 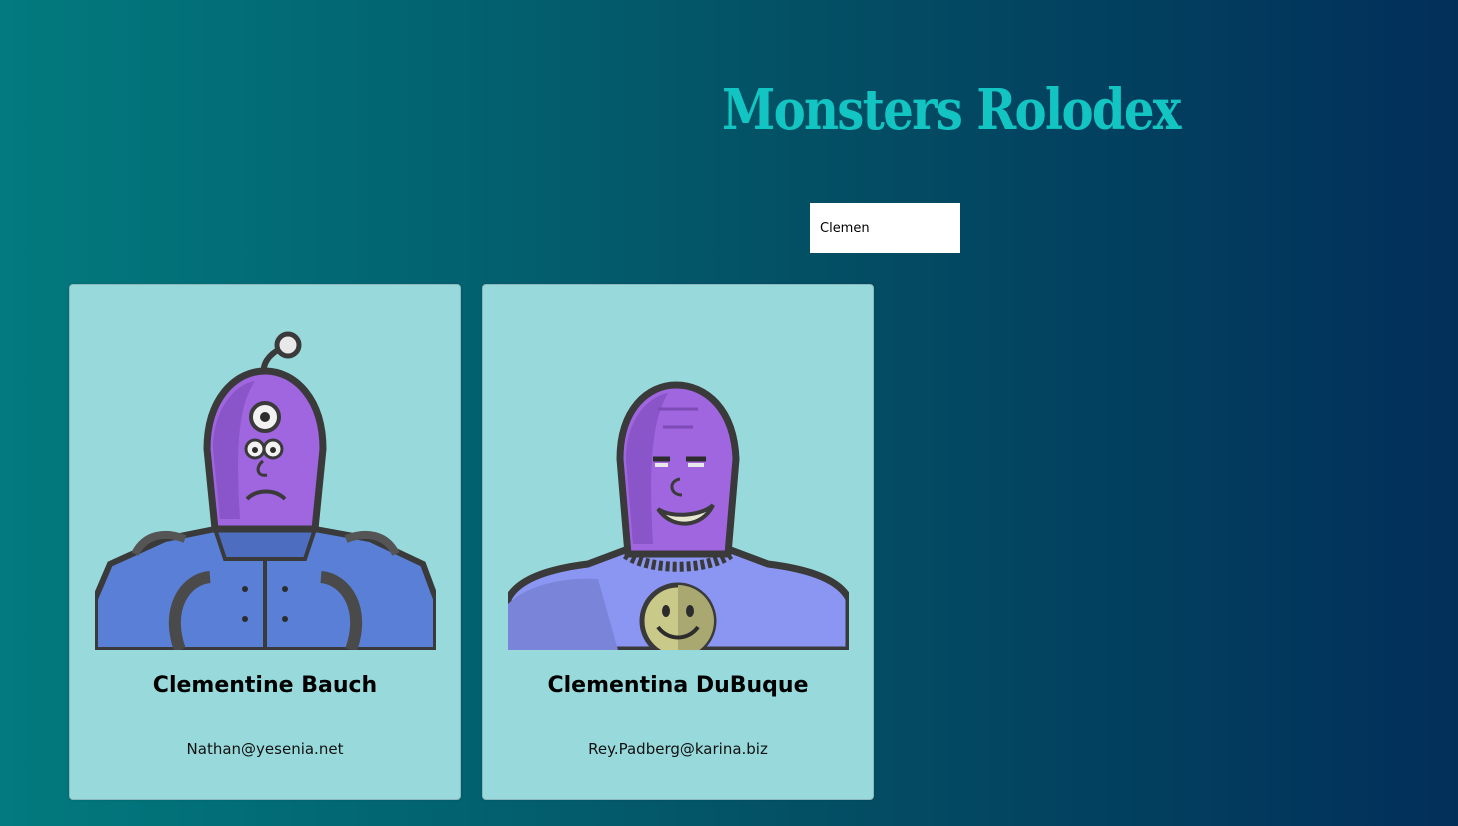 I want to click on monster-email: Rey.Padberg@karina.biz, so click(x=678, y=749).